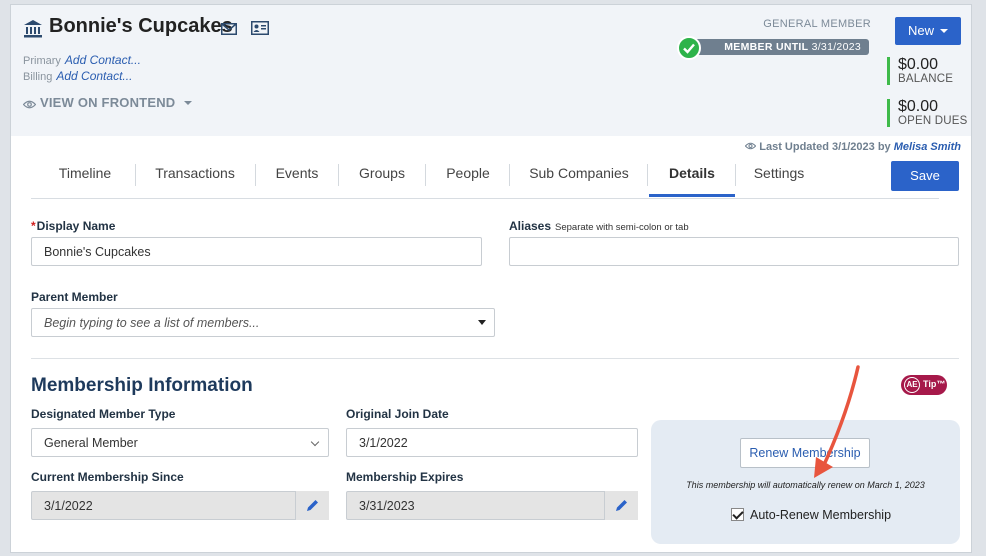 This screenshot has width=986, height=556. I want to click on current-since-value: 3/1/2022, so click(68, 506).